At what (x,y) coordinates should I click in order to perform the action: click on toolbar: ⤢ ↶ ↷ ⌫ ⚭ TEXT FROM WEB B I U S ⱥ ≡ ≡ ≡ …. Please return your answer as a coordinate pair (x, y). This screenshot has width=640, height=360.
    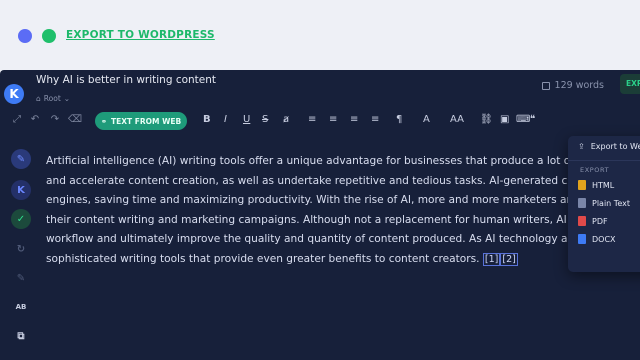
    Looking at the image, I should click on (320, 124).